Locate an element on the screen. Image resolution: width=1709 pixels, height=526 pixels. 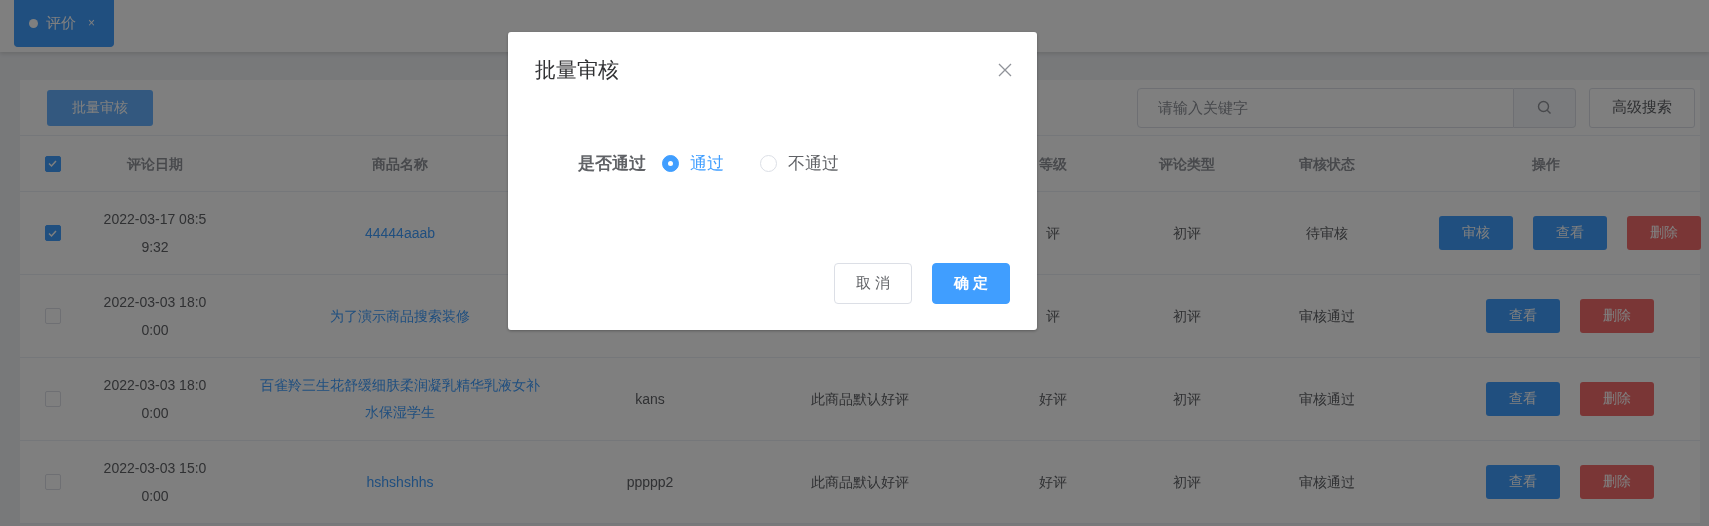
page-tab: 评价 × is located at coordinates (64, 23).